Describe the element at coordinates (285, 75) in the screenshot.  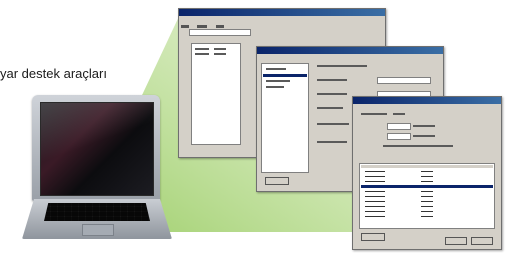
I see `tree-item-selected` at that location.